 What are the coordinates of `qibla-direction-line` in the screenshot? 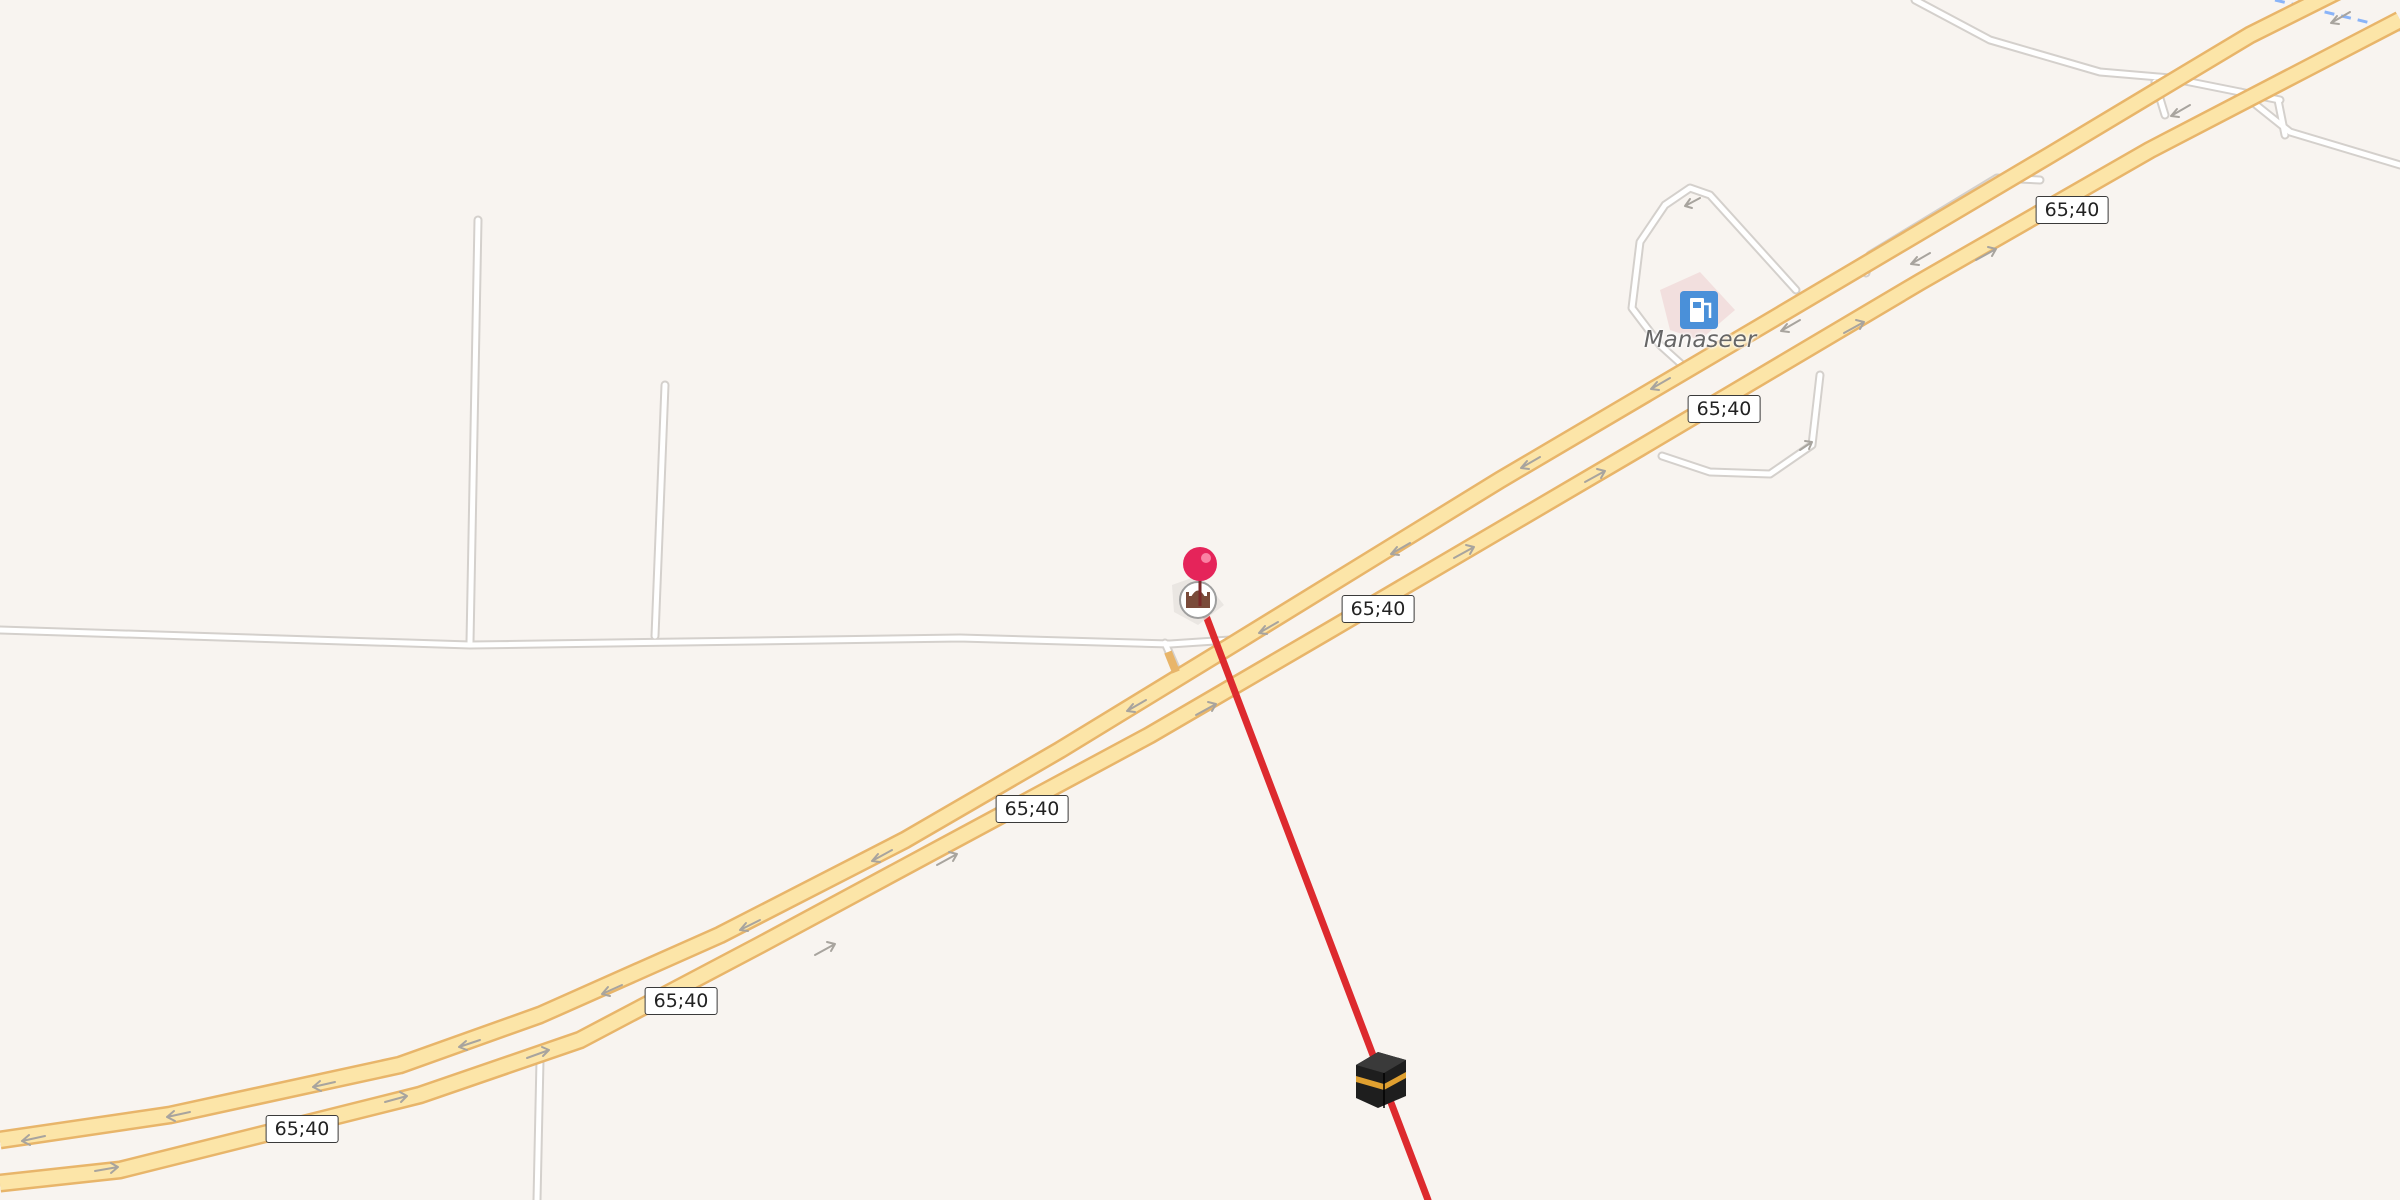 It's located at (1314, 898).